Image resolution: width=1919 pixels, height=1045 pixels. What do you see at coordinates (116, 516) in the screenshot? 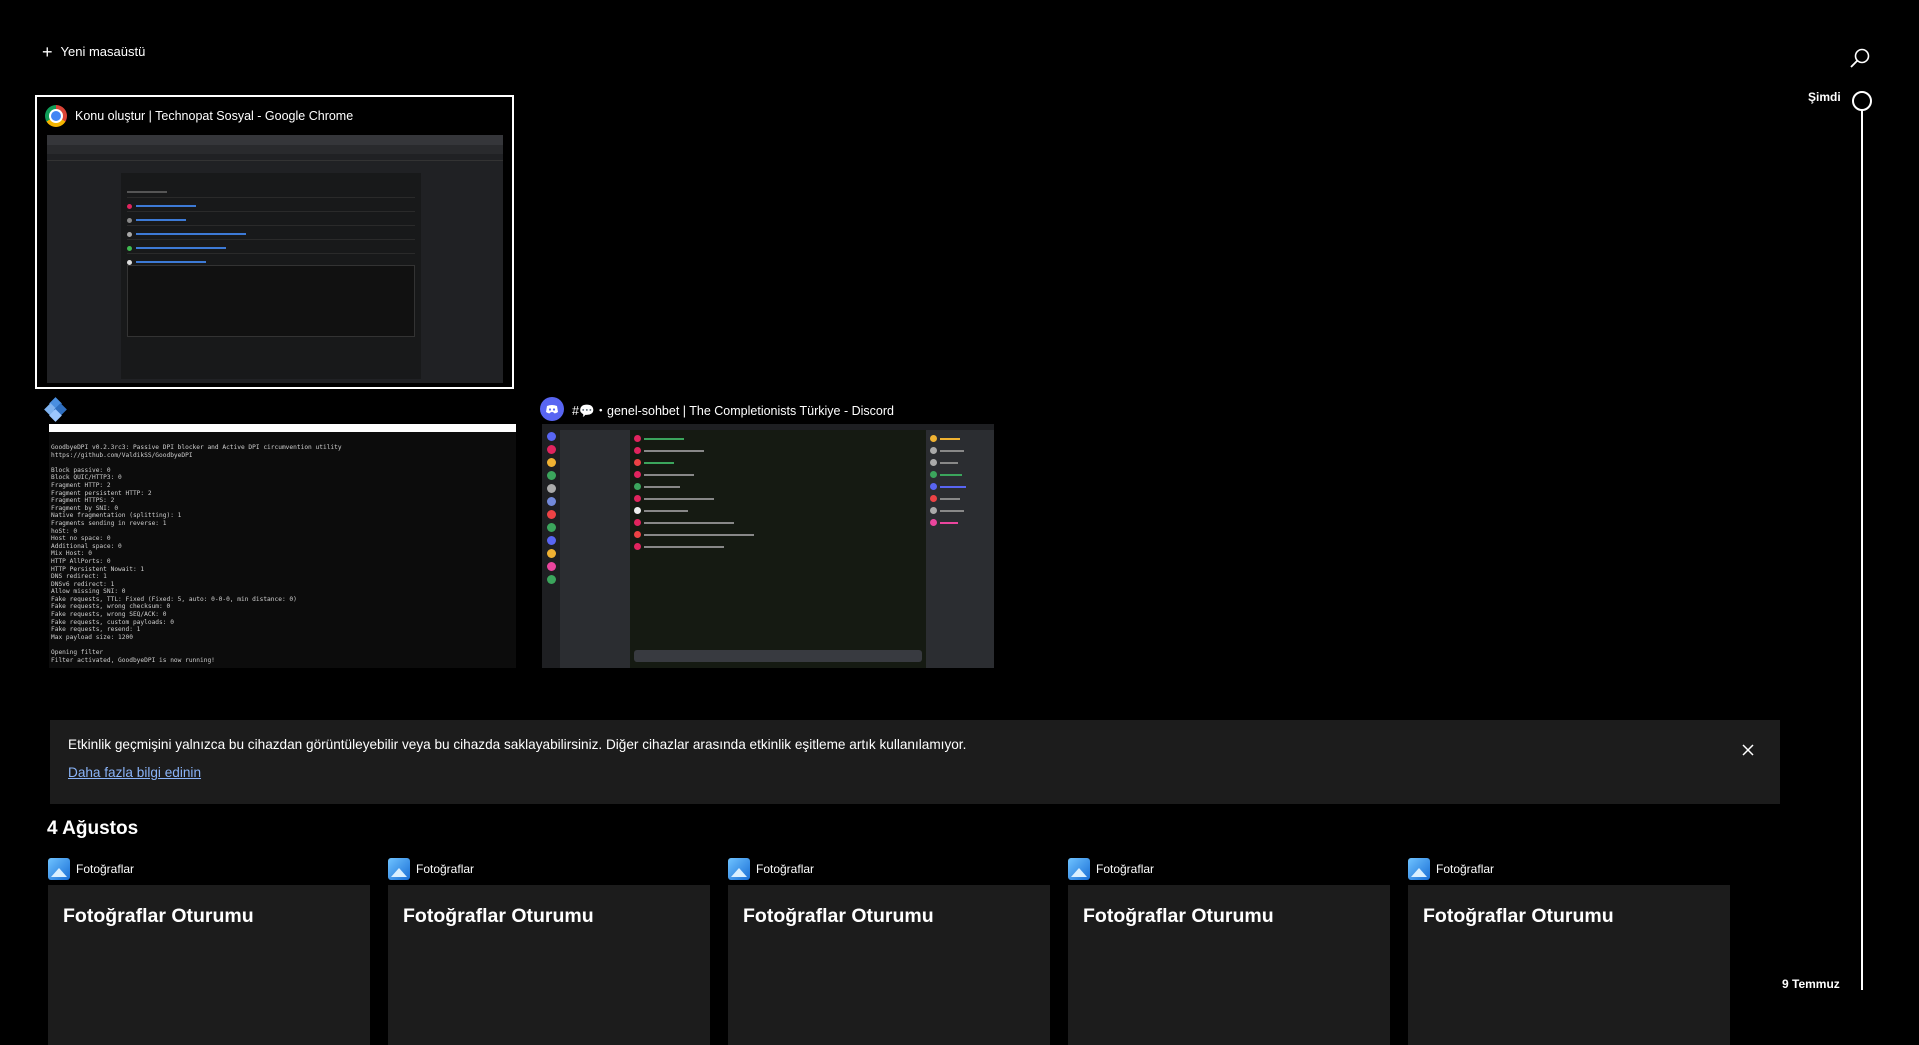
I see `console-line: Native fragmentation (splitting): 1` at bounding box center [116, 516].